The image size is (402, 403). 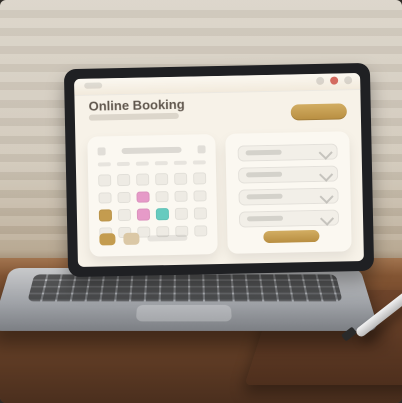 I want to click on topbar-right-controls, so click(x=334, y=80).